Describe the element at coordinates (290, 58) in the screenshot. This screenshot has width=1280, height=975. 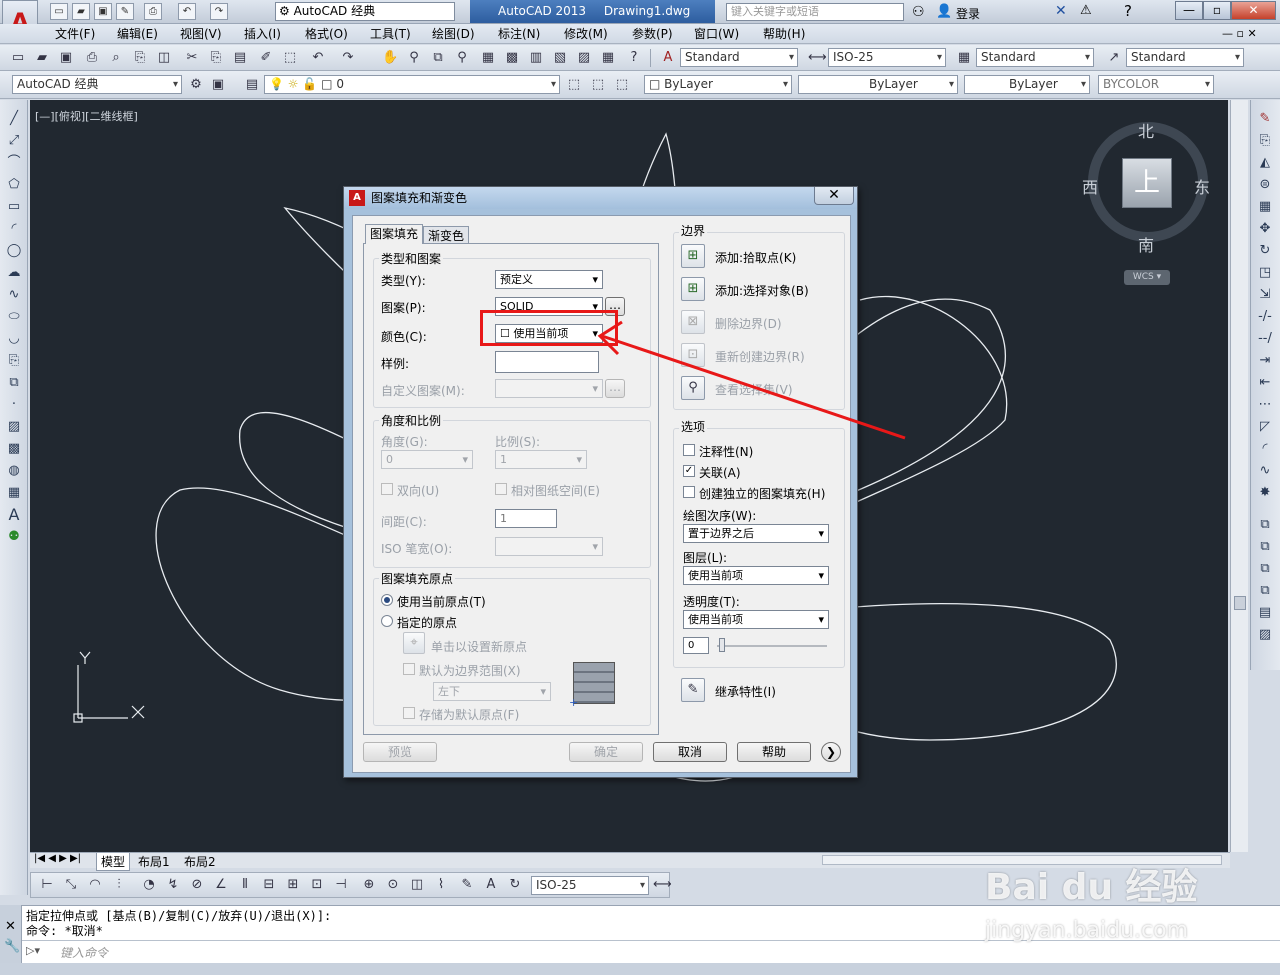
I see `block-editor-icon: ⬚` at that location.